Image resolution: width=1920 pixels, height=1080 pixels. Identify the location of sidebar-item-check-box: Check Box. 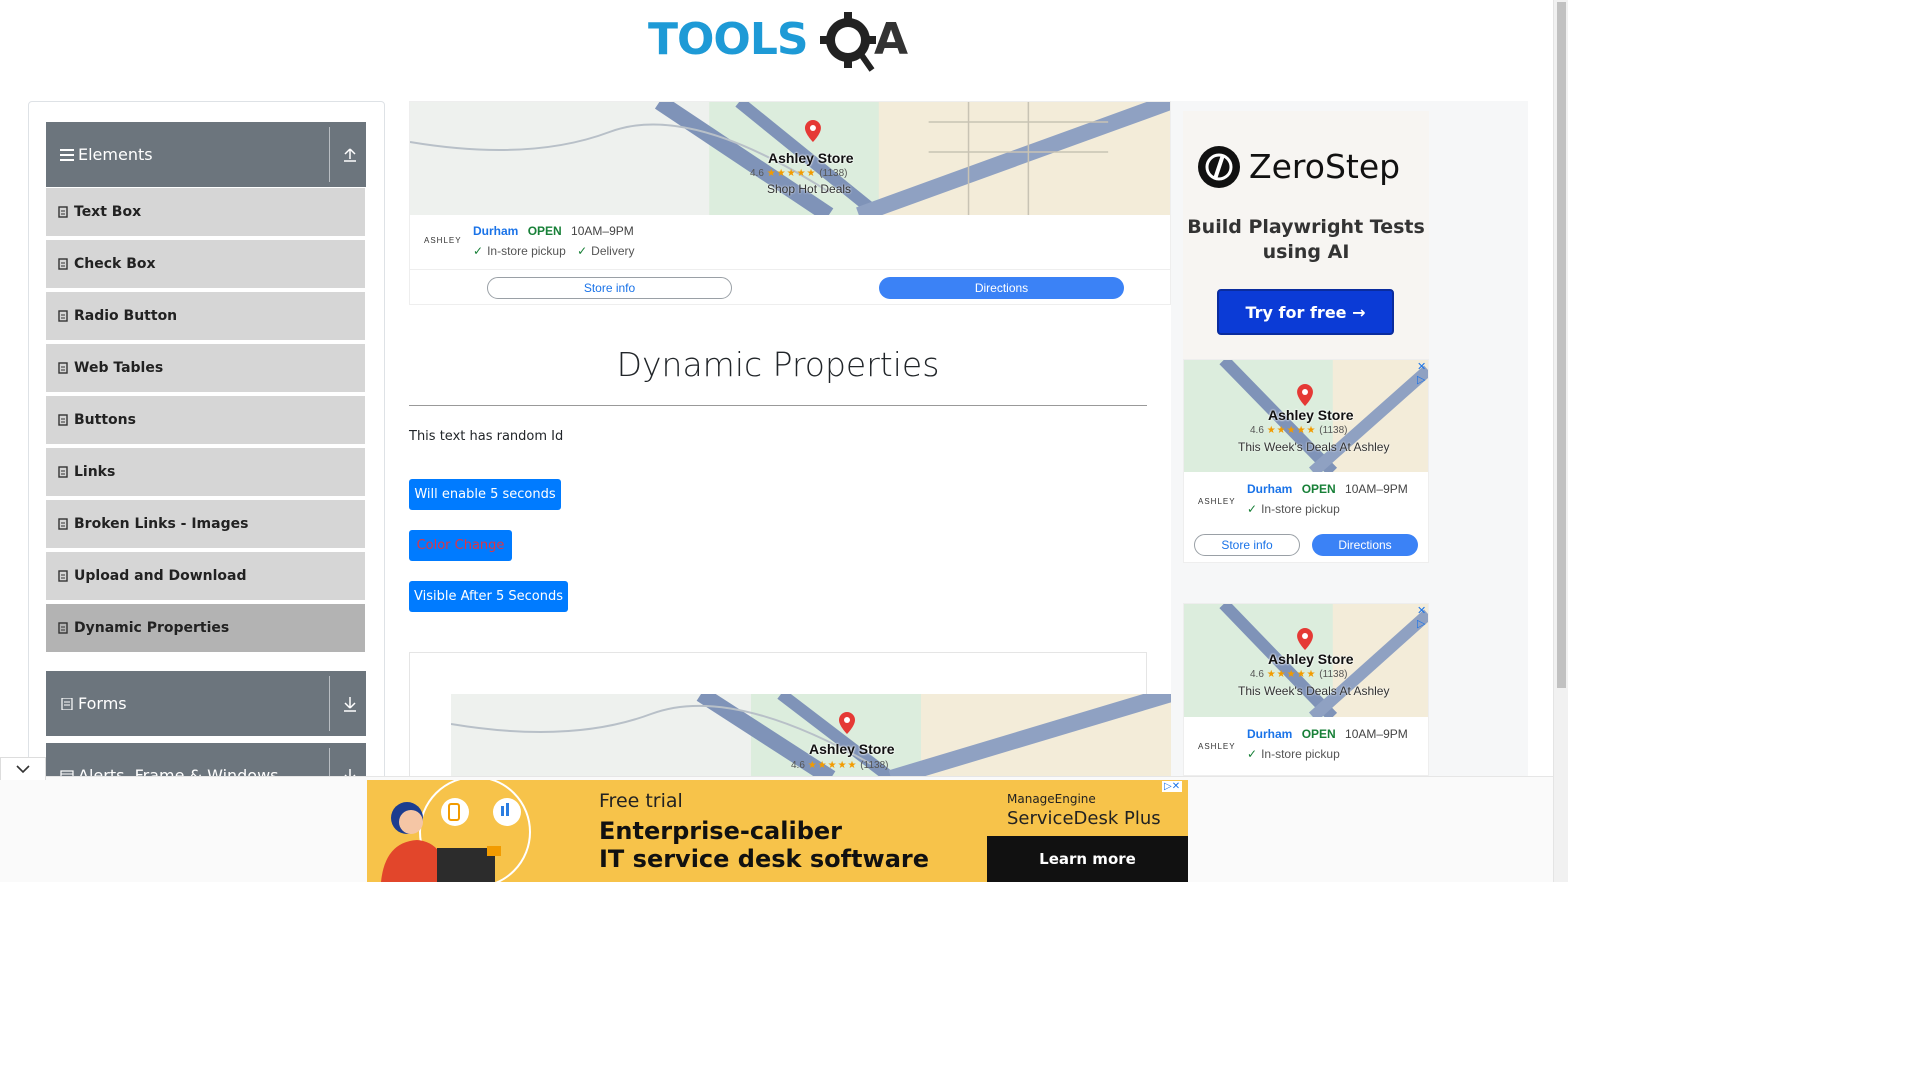
(205, 265).